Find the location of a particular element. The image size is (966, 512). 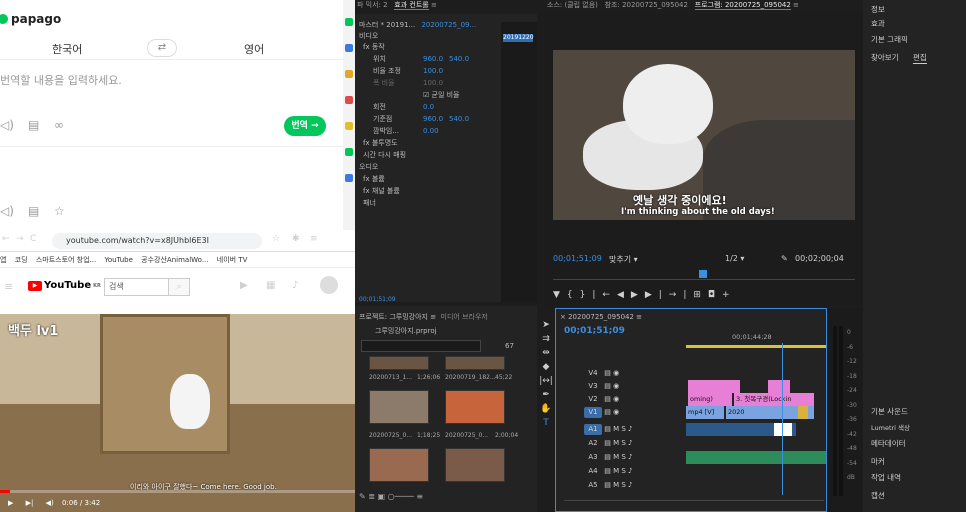

lift-icon: ⊞ is located at coordinates (700, 295).